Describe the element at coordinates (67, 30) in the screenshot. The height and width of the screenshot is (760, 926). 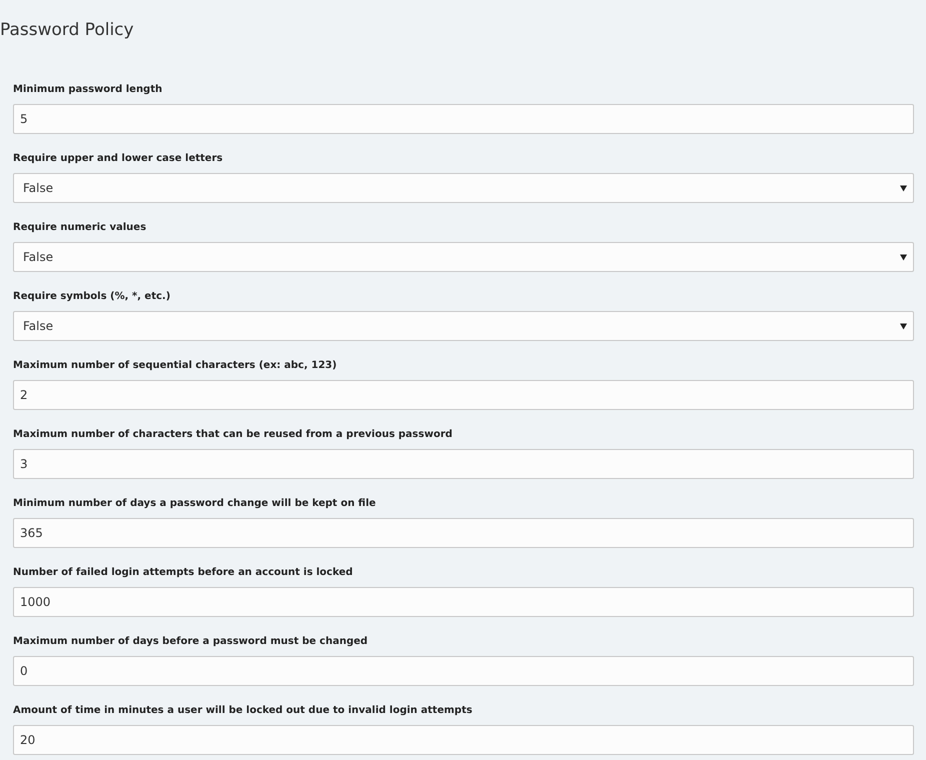
I see `page-title: Password Policy` at that location.